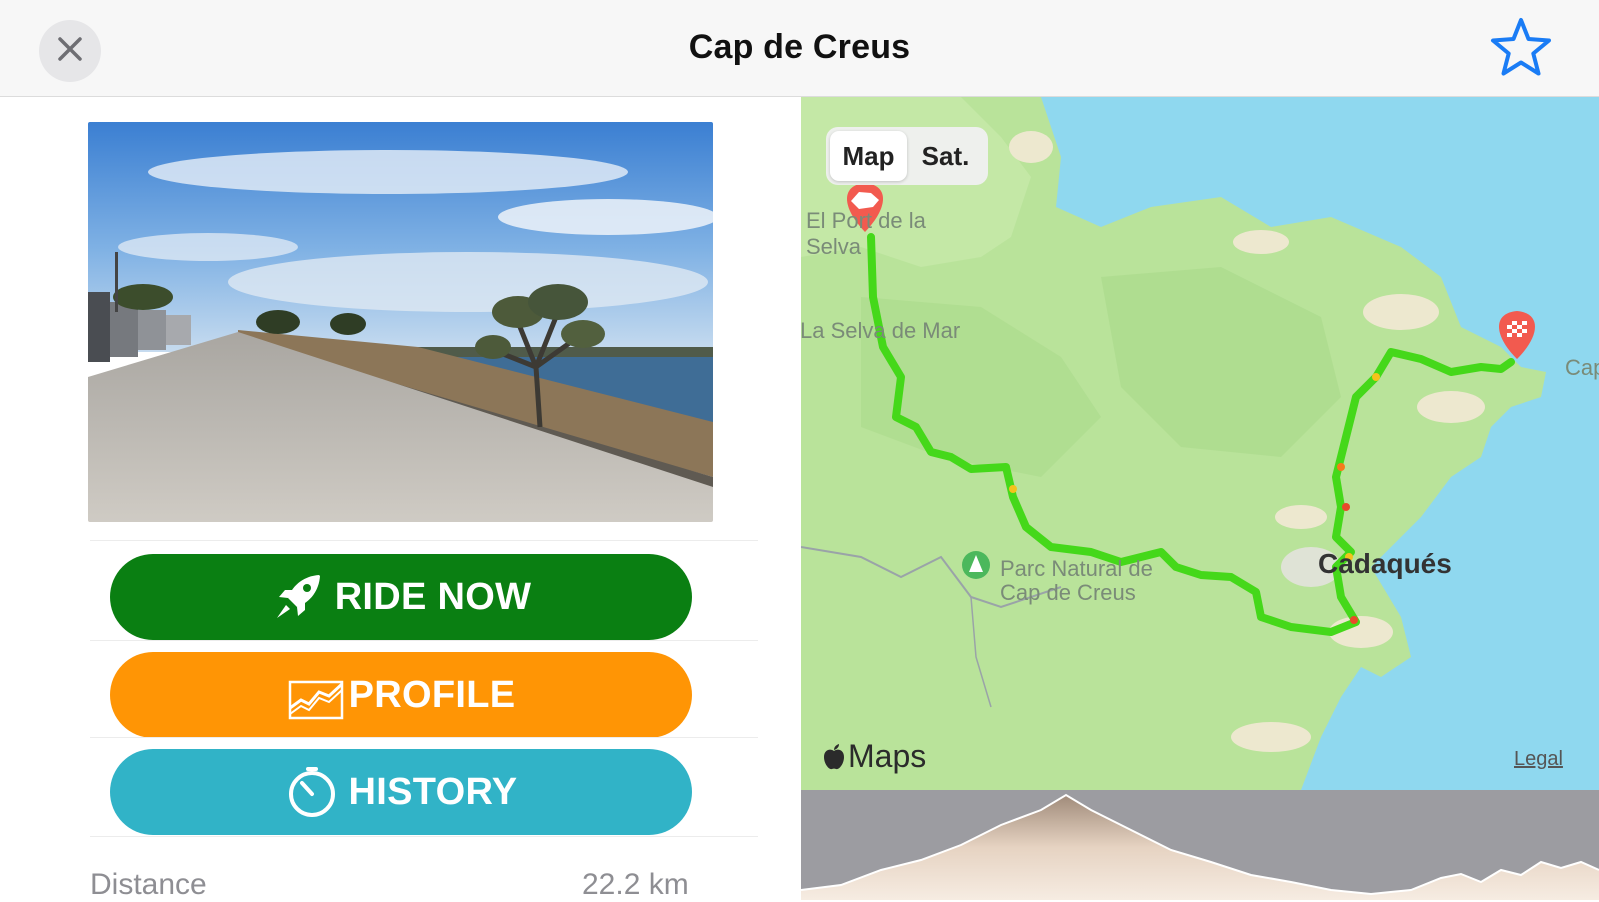 The image size is (1599, 902). What do you see at coordinates (1385, 563) in the screenshot?
I see `map-label-town: Cadaqués` at bounding box center [1385, 563].